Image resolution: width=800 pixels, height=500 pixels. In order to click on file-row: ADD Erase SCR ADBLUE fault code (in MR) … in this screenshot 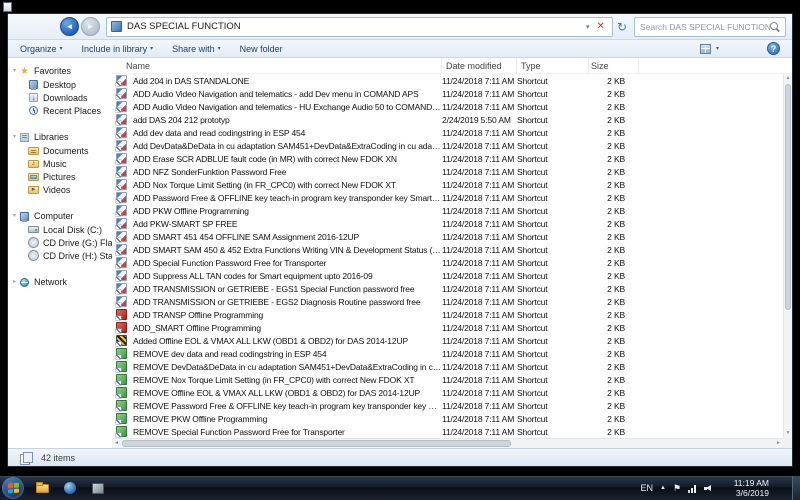, I will do `click(447, 158)`.